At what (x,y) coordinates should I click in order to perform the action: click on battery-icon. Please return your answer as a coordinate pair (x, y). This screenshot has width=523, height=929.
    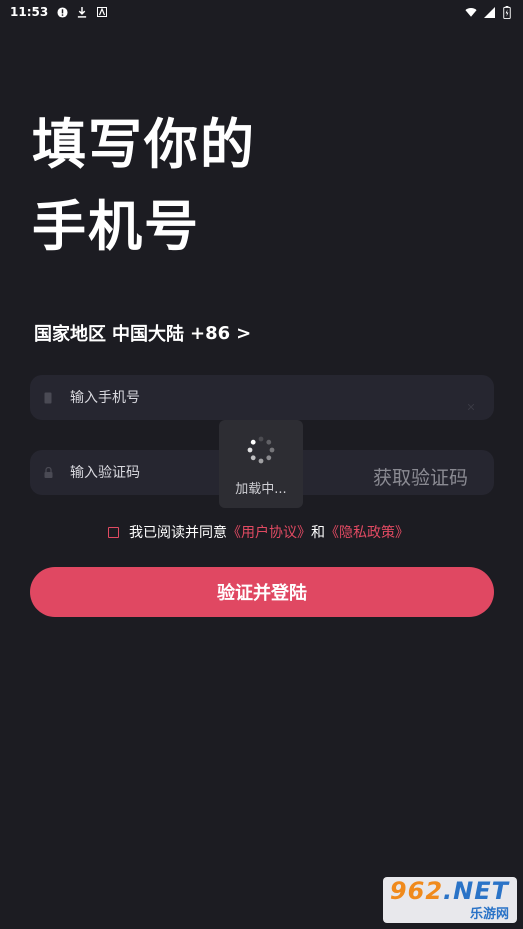
    Looking at the image, I should click on (507, 12).